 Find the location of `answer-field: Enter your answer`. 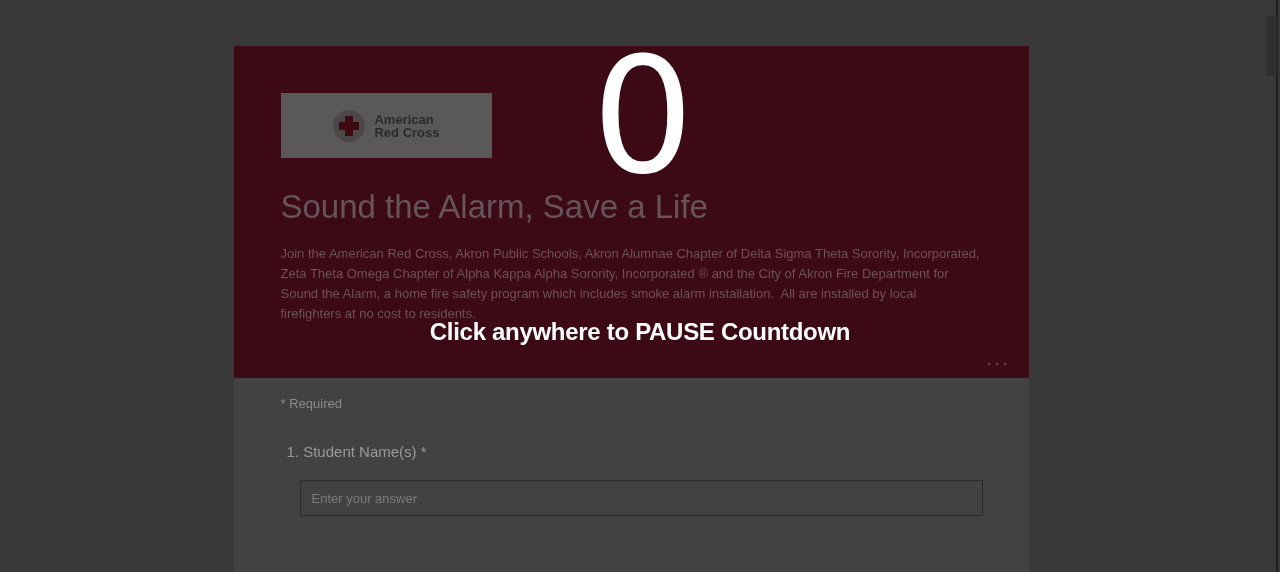

answer-field: Enter your answer is located at coordinates (641, 498).